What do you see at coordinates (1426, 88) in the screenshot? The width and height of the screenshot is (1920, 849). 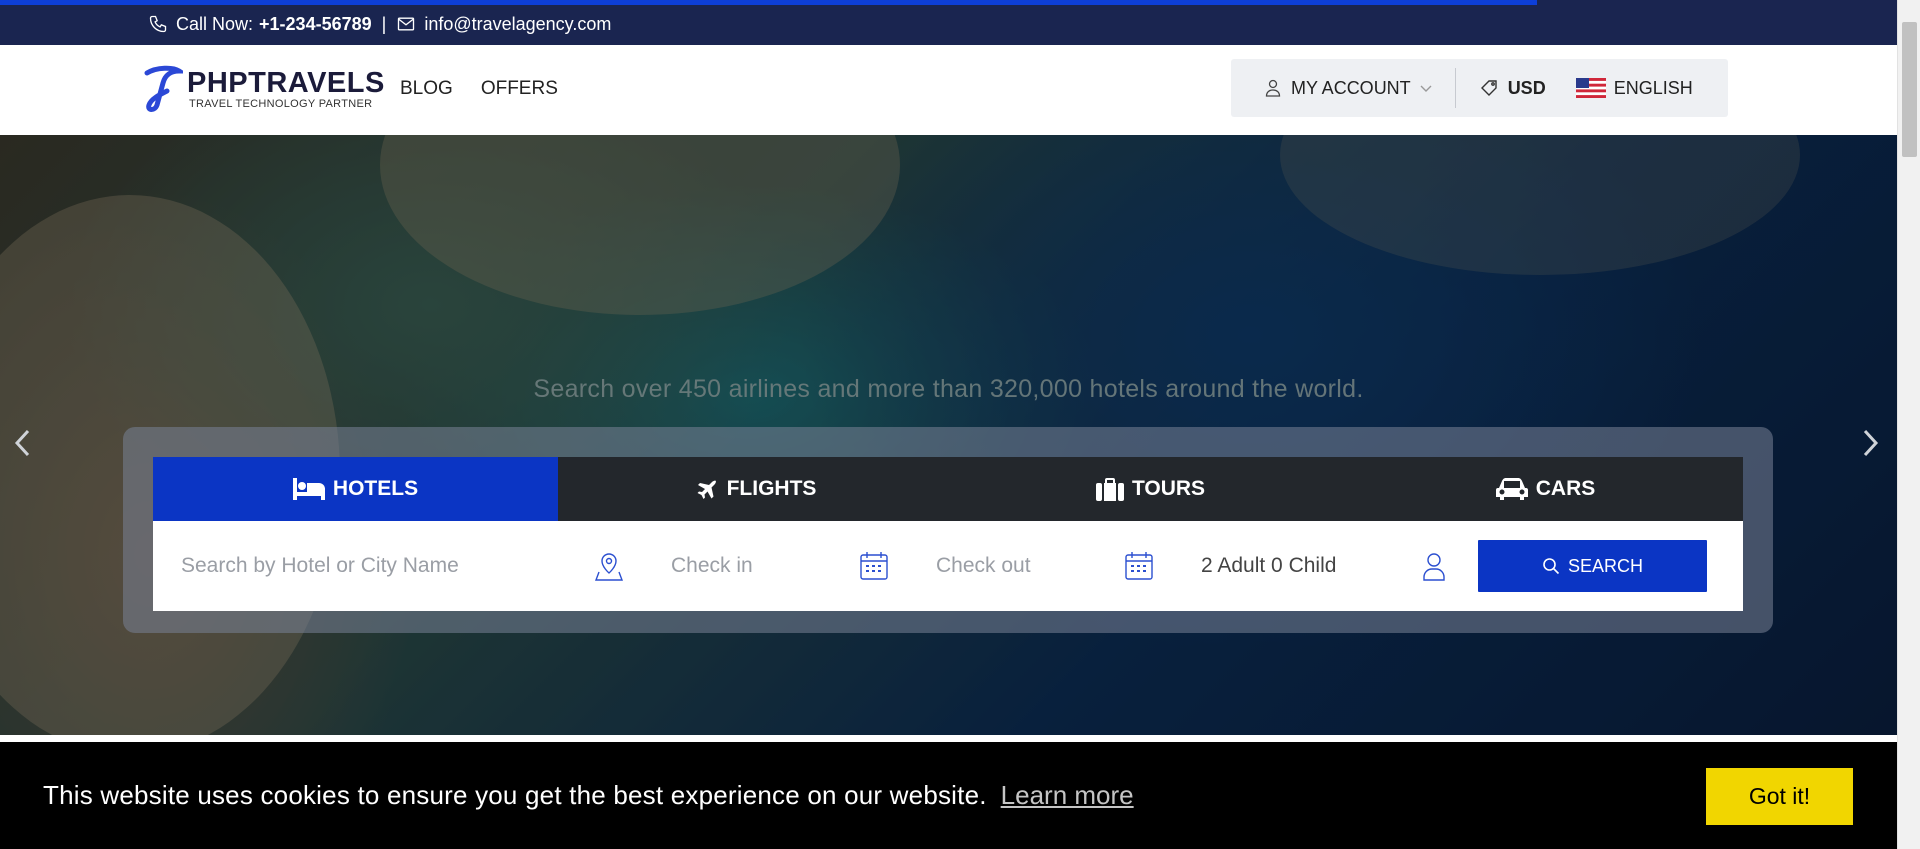 I see `chevron-down-icon` at bounding box center [1426, 88].